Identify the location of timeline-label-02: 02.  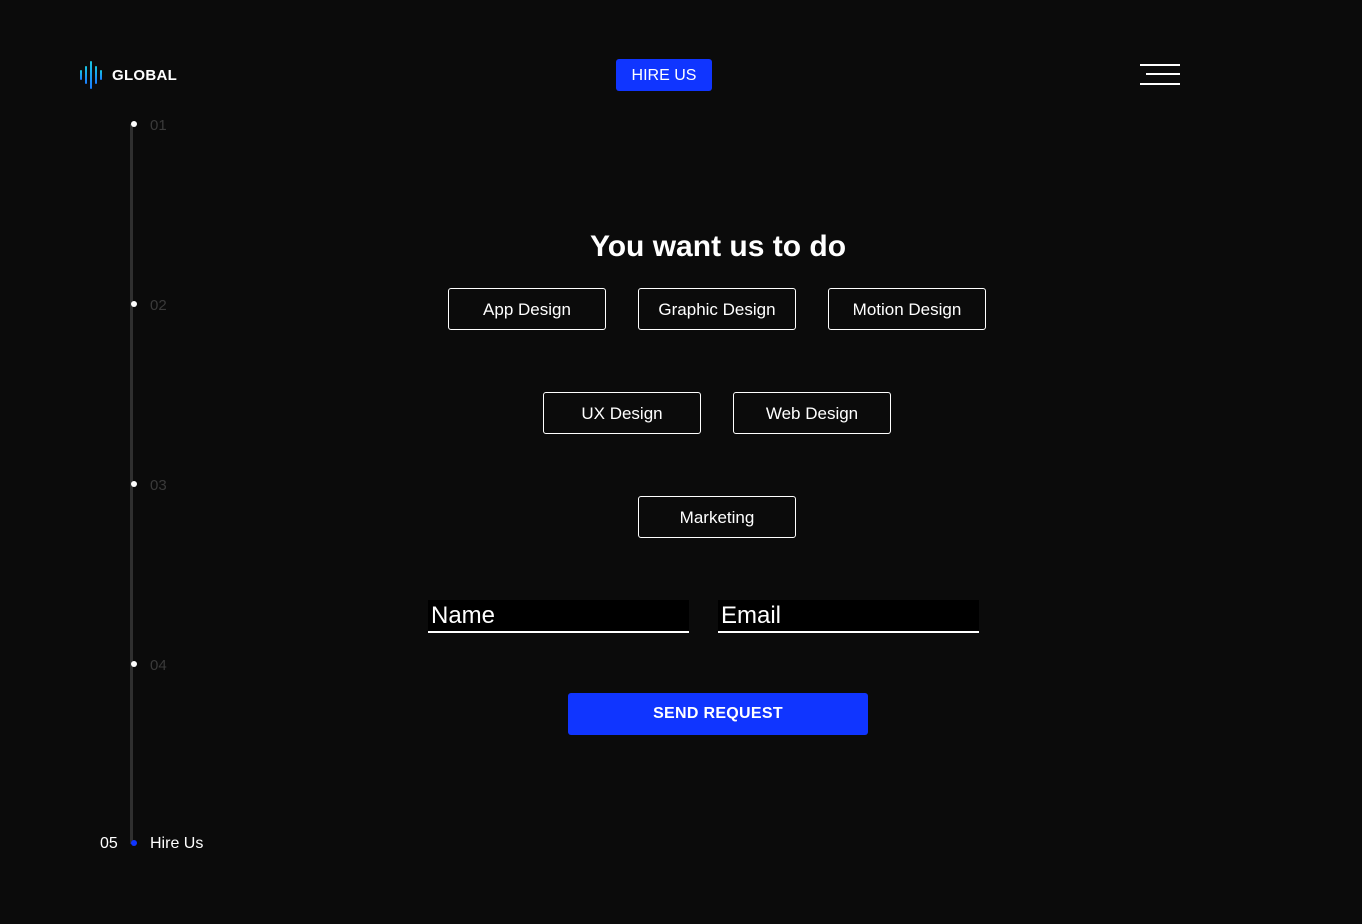
(158, 305).